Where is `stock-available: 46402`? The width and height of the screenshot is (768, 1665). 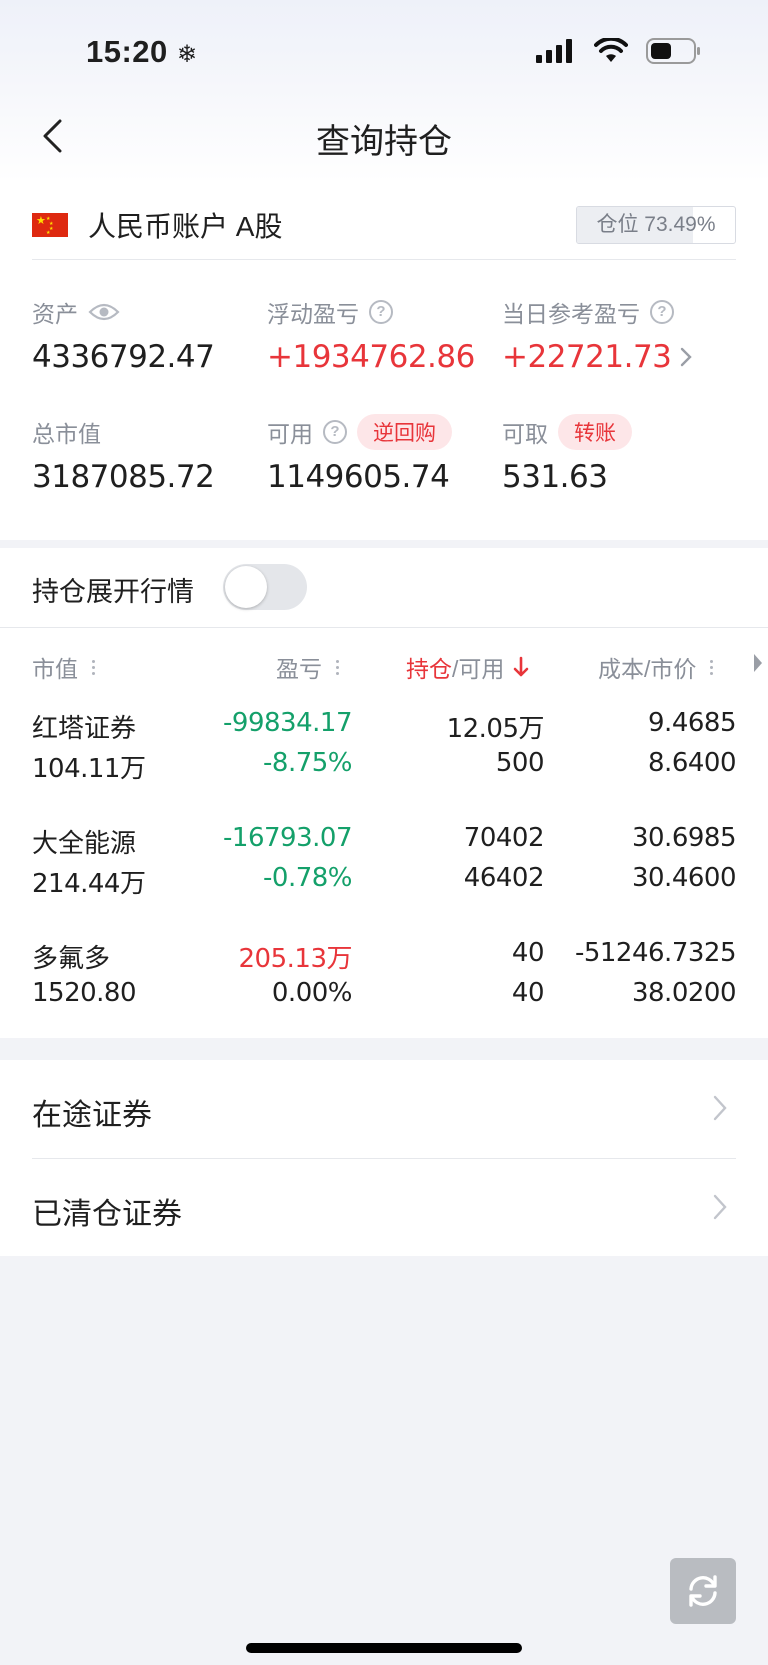
stock-available: 46402 is located at coordinates (504, 878).